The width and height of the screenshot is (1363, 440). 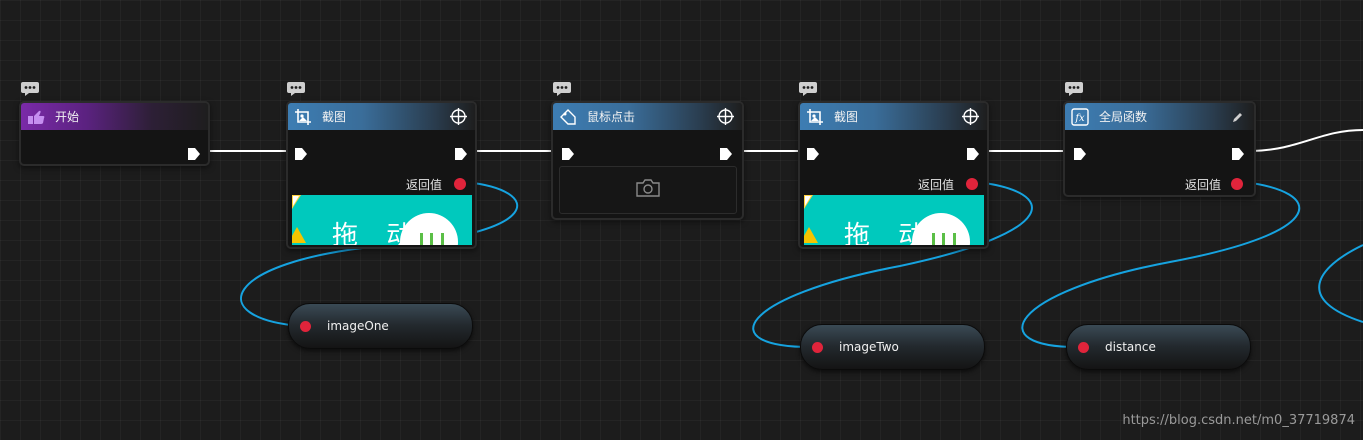 I want to click on variable-image-one: imageOne, so click(x=380, y=326).